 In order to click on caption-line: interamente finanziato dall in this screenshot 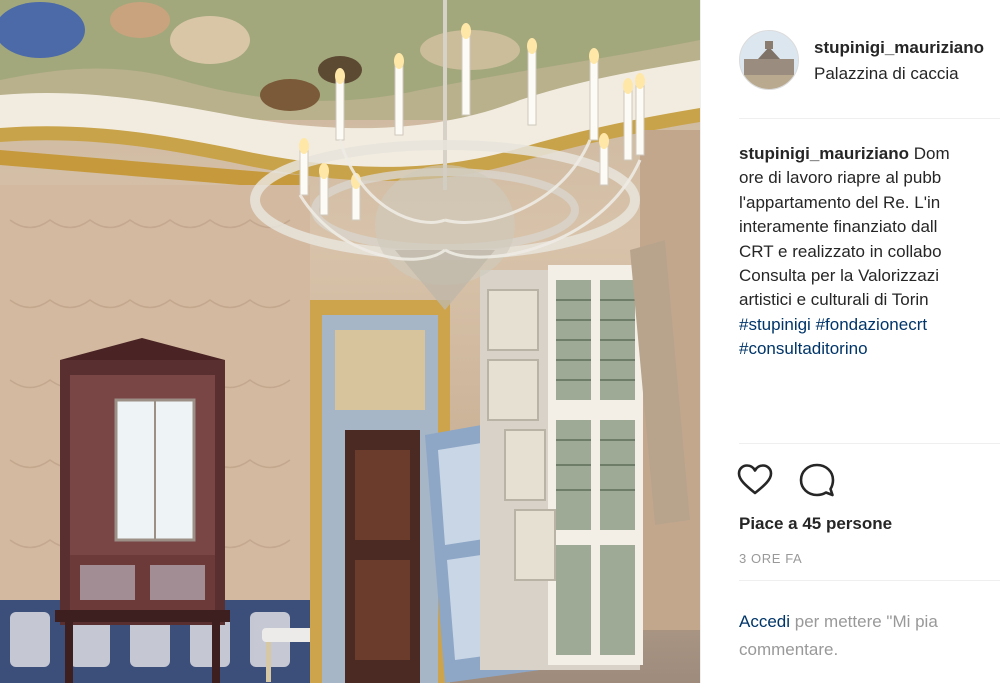, I will do `click(838, 227)`.